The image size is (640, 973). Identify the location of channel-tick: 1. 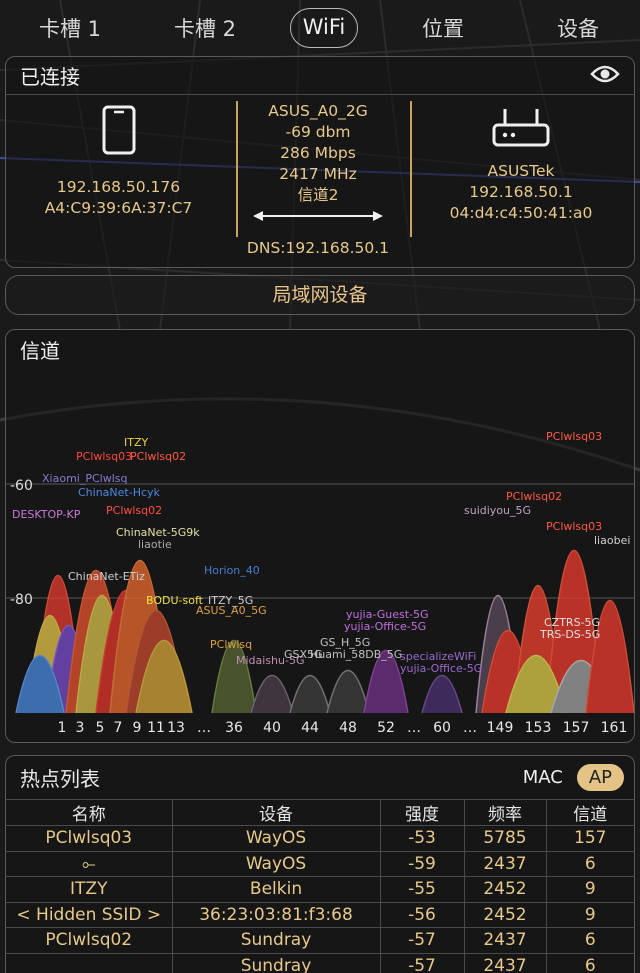
(62, 728).